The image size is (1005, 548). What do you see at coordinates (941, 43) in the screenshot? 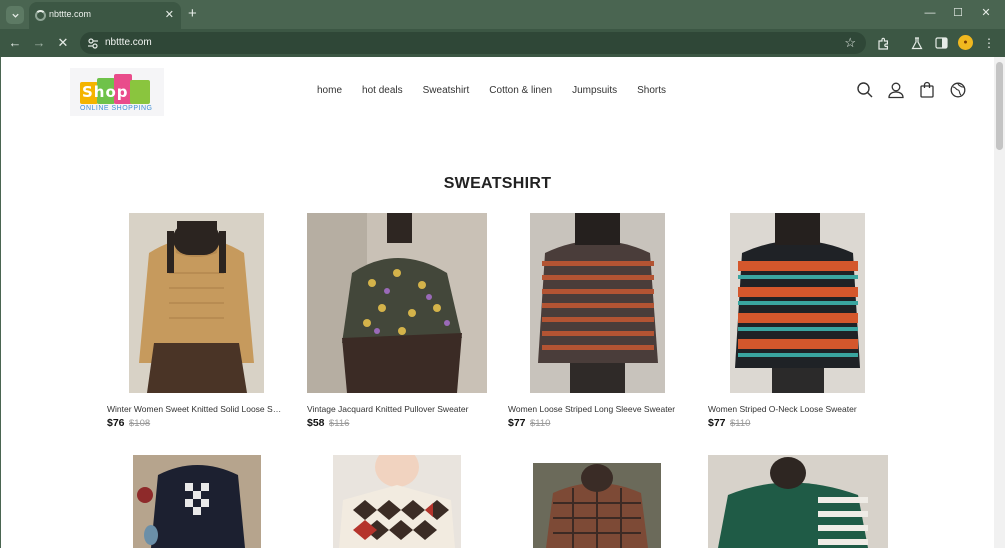
I see `side-panel-icon` at bounding box center [941, 43].